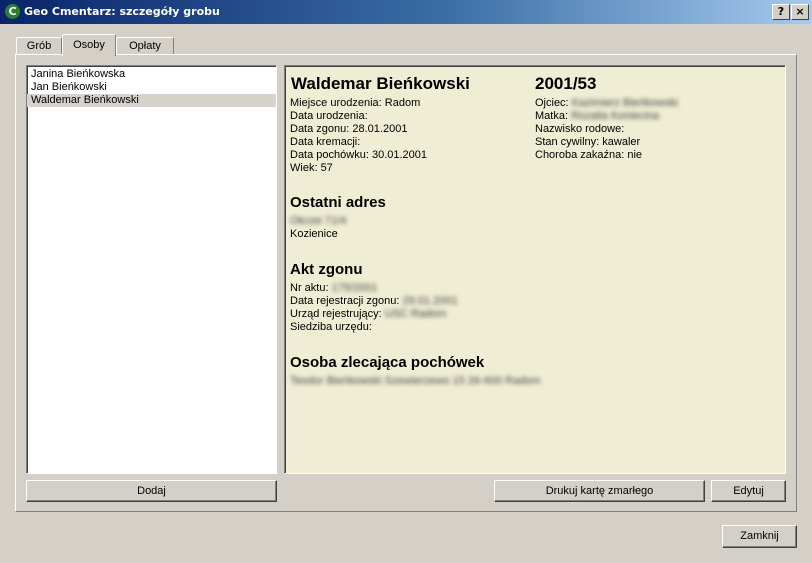  I want to click on field-label: Data urodzenia:, so click(329, 116).